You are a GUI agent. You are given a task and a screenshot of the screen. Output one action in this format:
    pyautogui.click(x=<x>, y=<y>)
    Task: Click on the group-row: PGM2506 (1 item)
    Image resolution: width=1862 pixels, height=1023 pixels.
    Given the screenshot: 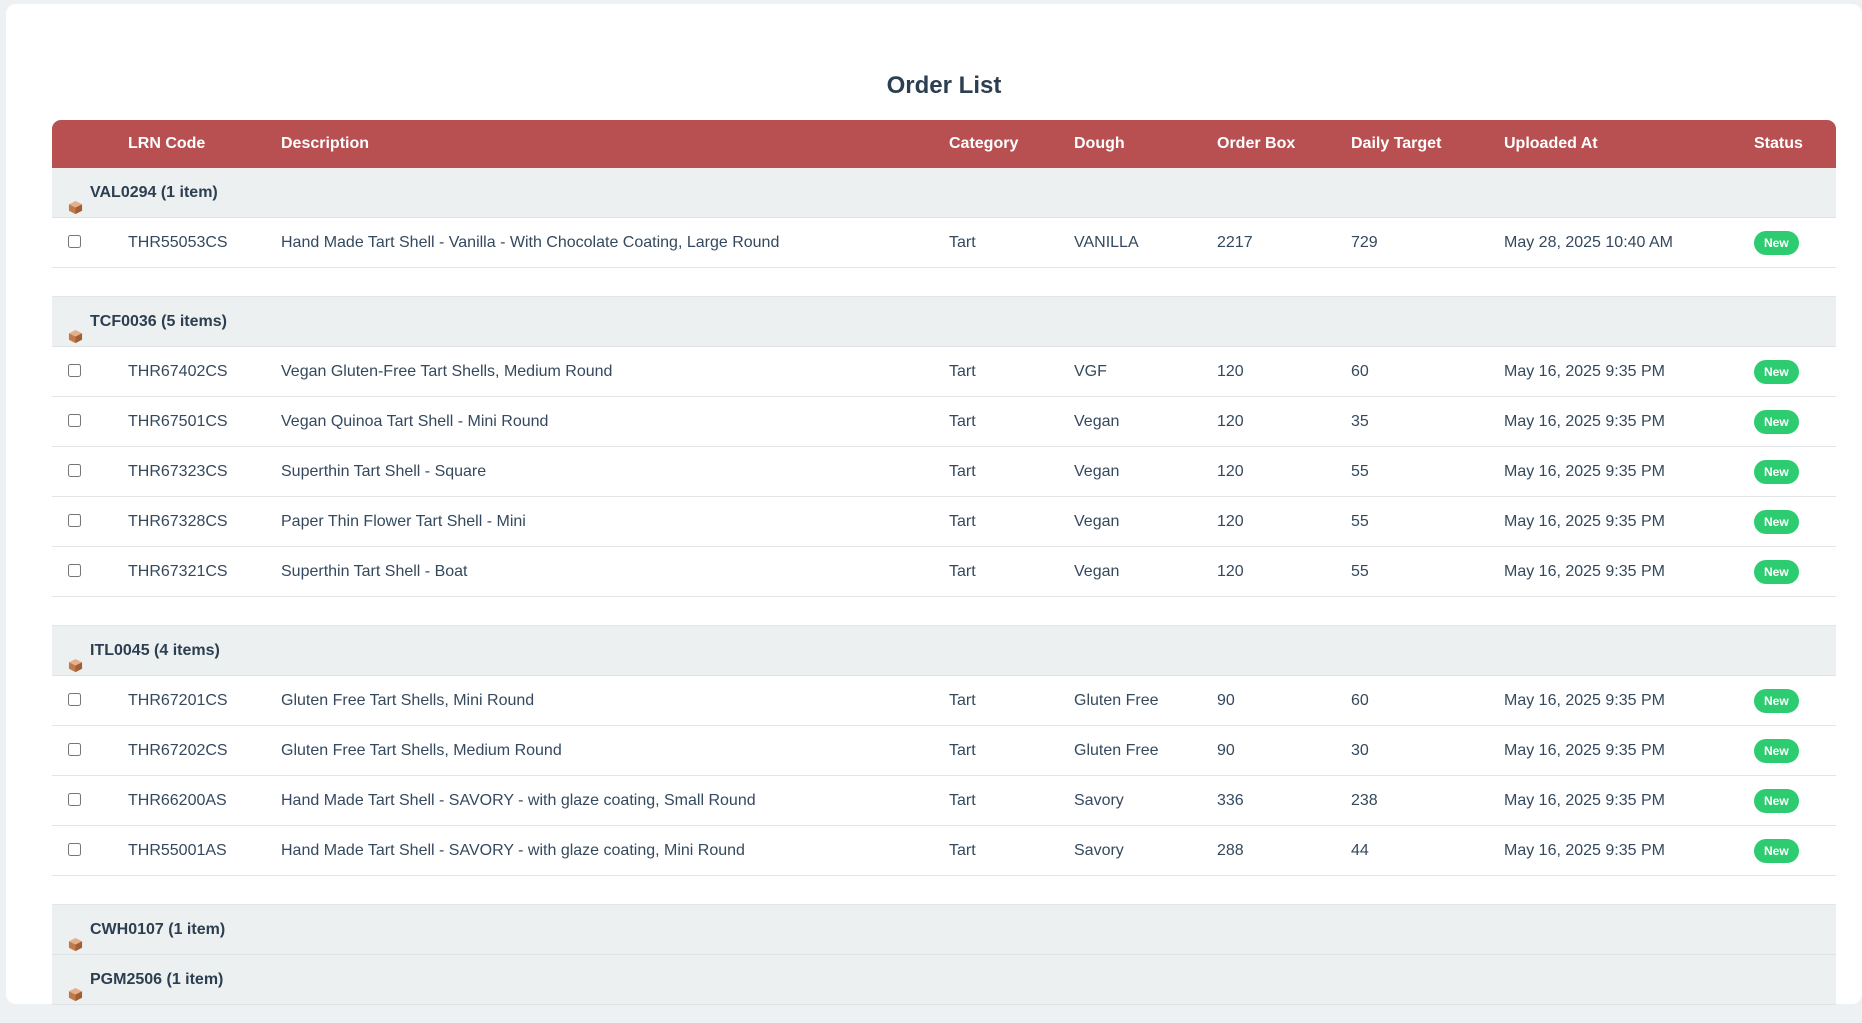 What is the action you would take?
    pyautogui.click(x=944, y=980)
    